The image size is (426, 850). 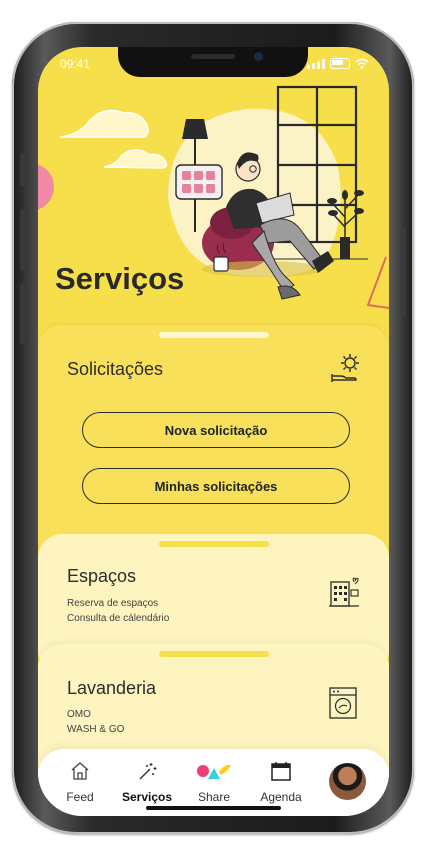 I want to click on tab-servicos: Serviços, so click(x=147, y=782).